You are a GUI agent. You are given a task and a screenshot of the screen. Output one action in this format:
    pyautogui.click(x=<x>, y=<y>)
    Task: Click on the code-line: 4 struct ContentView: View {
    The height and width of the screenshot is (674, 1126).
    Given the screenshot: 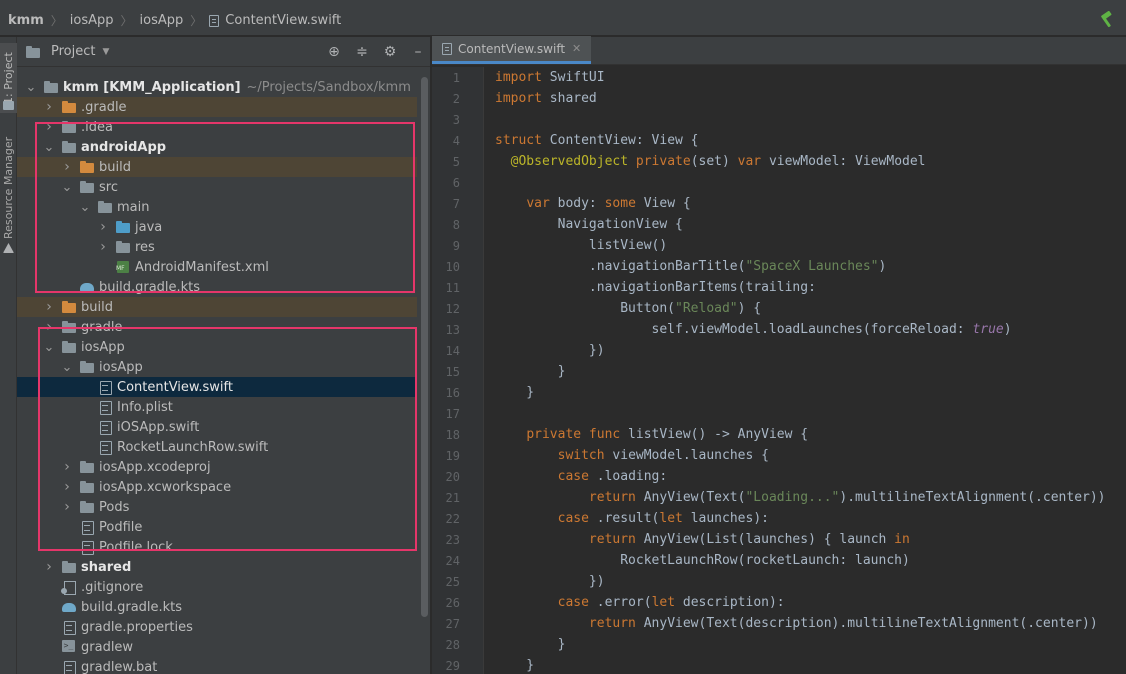 What is the action you would take?
    pyautogui.click(x=779, y=140)
    